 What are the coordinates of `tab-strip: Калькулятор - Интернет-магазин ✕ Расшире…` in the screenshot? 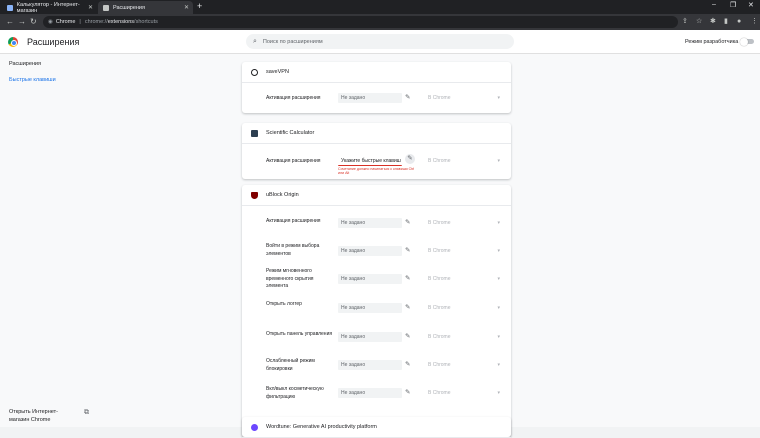 It's located at (380, 7).